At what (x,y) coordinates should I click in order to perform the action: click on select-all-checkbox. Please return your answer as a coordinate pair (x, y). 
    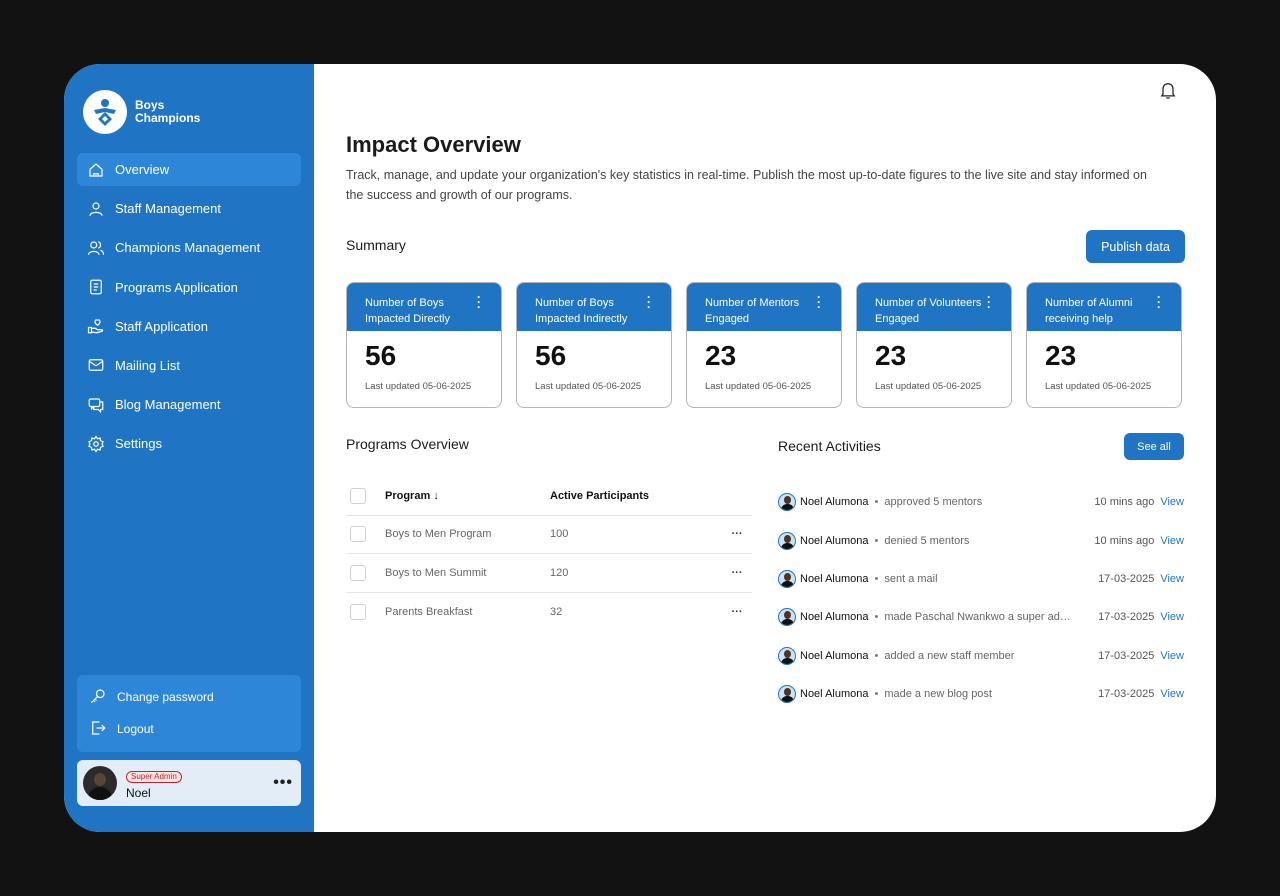
    Looking at the image, I should click on (358, 495).